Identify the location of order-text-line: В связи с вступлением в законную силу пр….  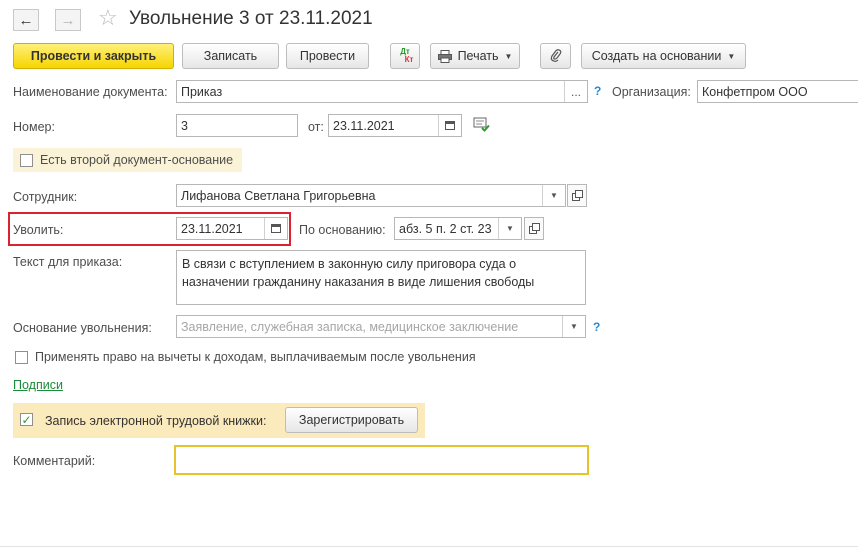
(349, 264).